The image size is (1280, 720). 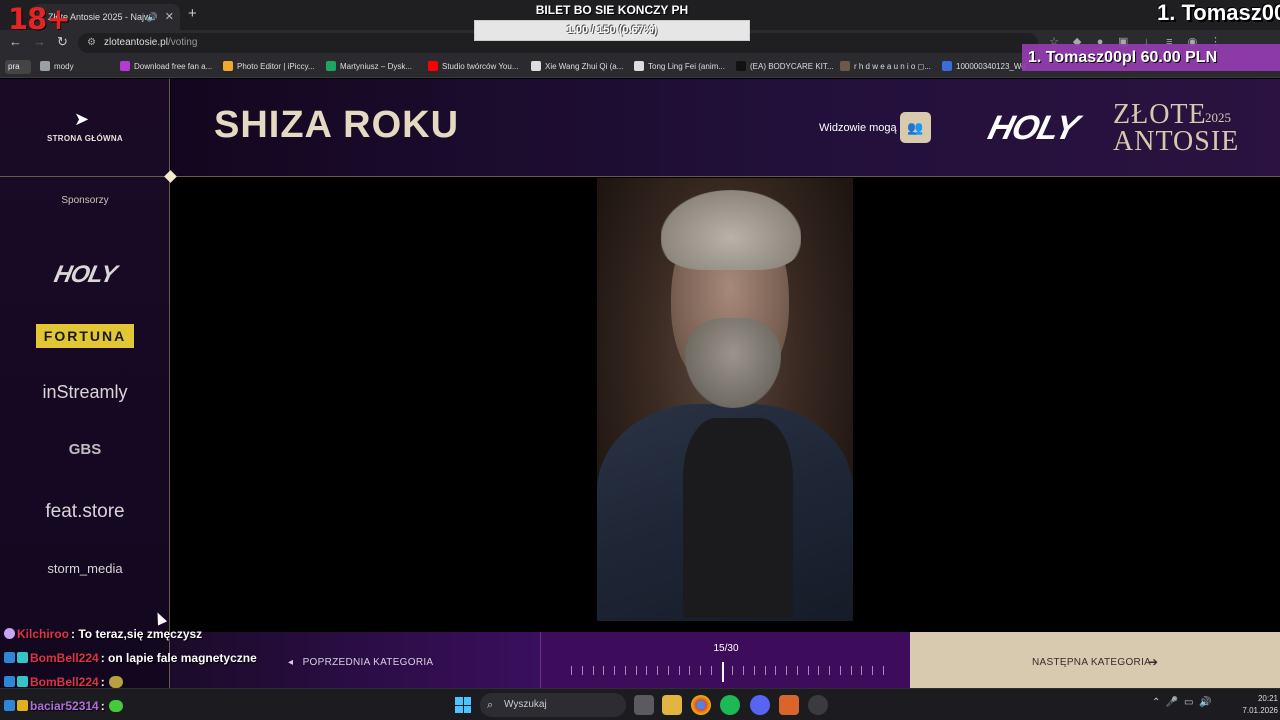 I want to click on chat-message: BomBell224:, so click(x=63, y=682).